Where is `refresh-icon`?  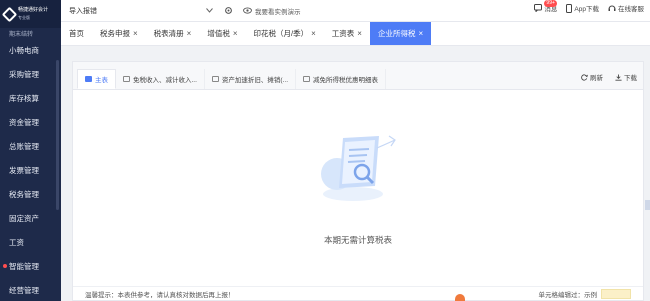
refresh-icon is located at coordinates (584, 77).